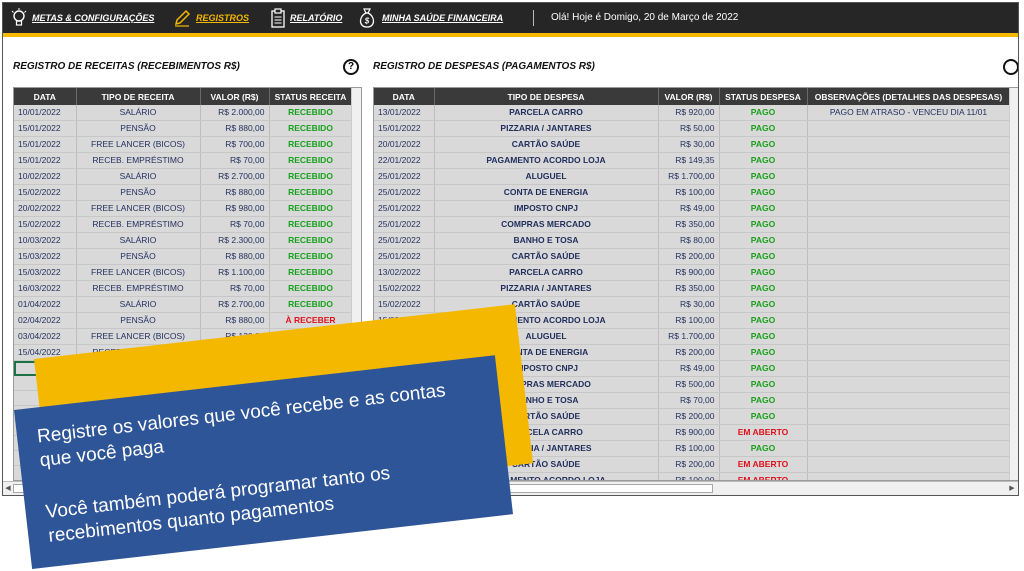  Describe the element at coordinates (1013, 284) in the screenshot. I see `expense-vertical-scrollbar` at that location.